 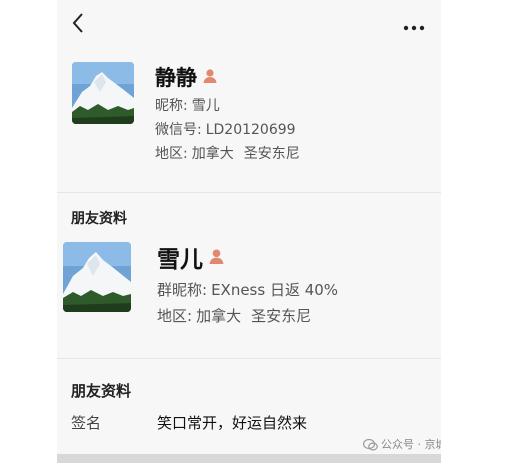 I want to click on friend-region-label: 地区:, so click(x=175, y=316).